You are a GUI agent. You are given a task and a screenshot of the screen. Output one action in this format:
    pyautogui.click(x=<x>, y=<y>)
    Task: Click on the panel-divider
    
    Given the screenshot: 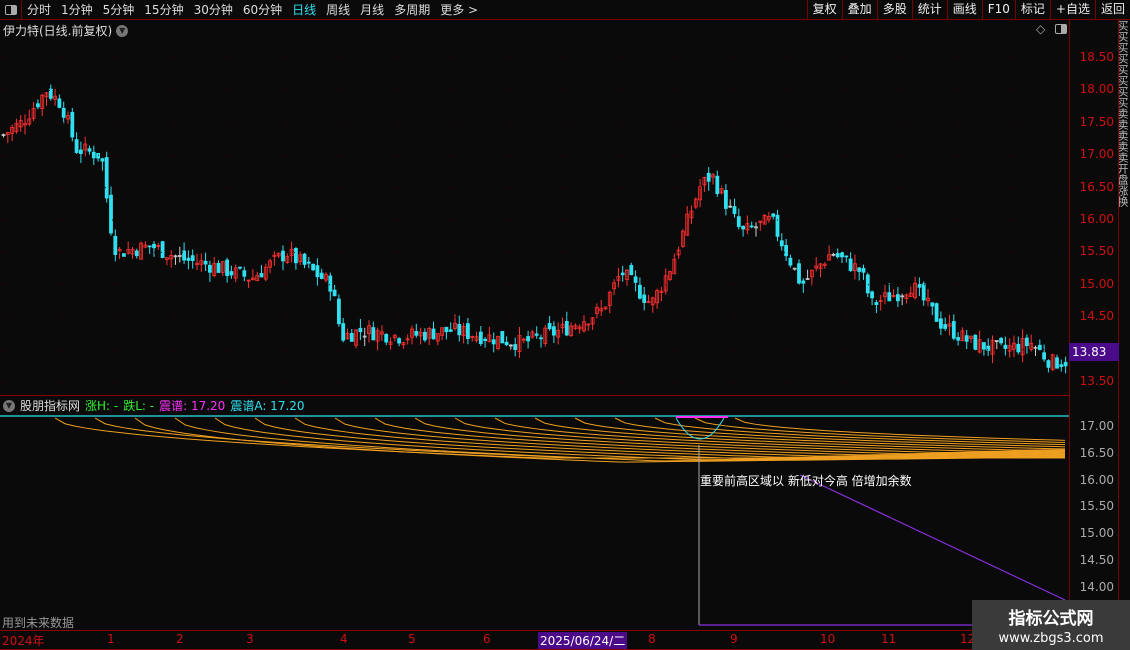 What is the action you would take?
    pyautogui.click(x=534, y=395)
    